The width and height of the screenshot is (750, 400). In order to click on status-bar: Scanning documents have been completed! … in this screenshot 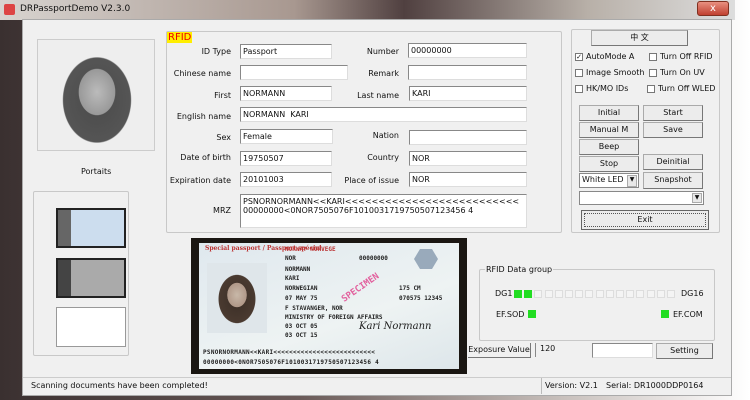, I will do `click(377, 385)`.